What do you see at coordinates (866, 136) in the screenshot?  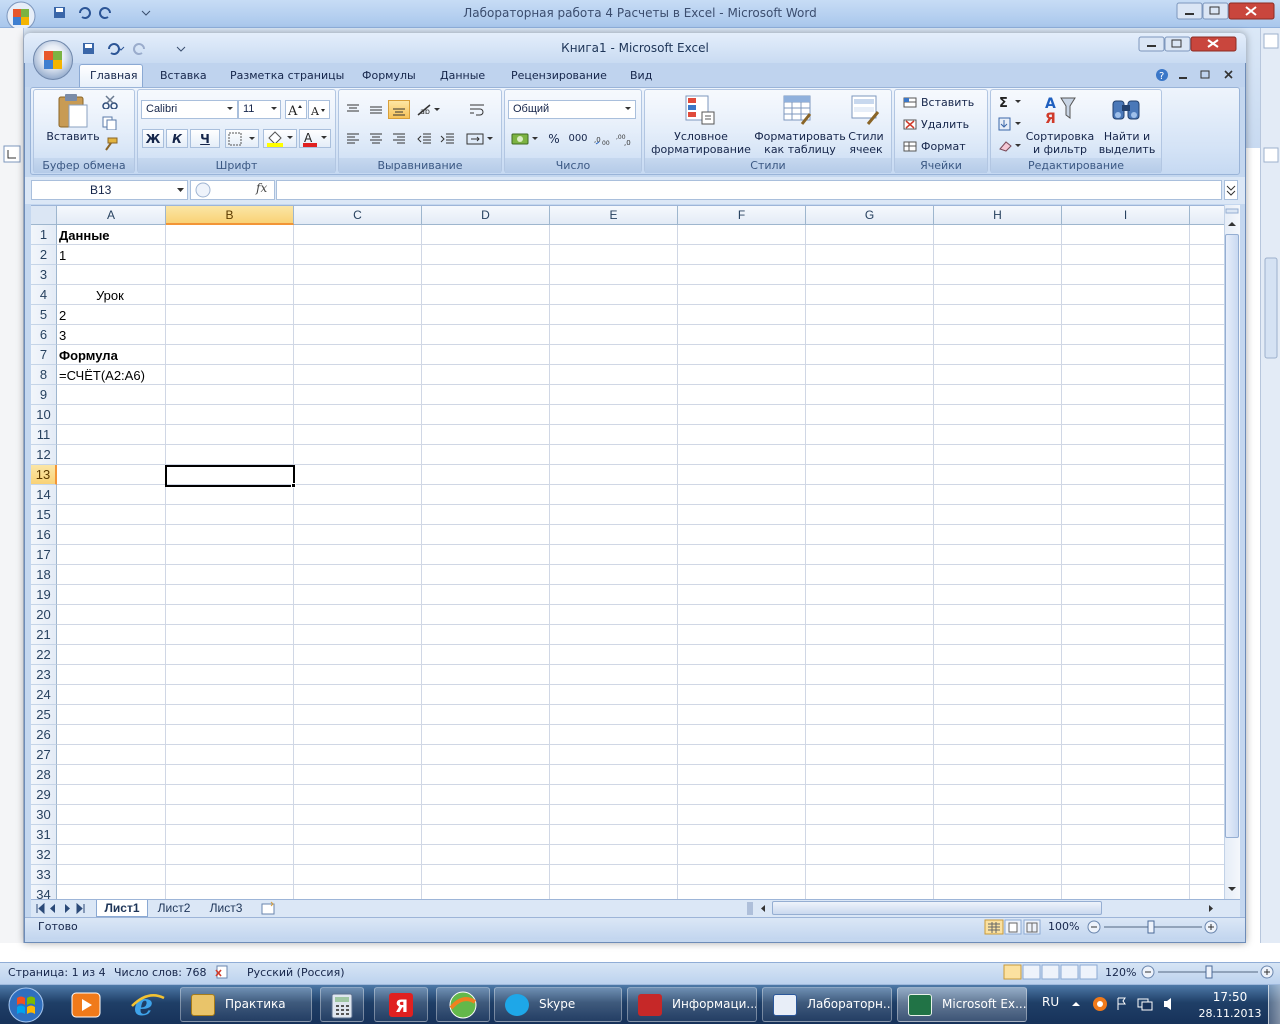 I see `cell-styles-line1: Стили` at bounding box center [866, 136].